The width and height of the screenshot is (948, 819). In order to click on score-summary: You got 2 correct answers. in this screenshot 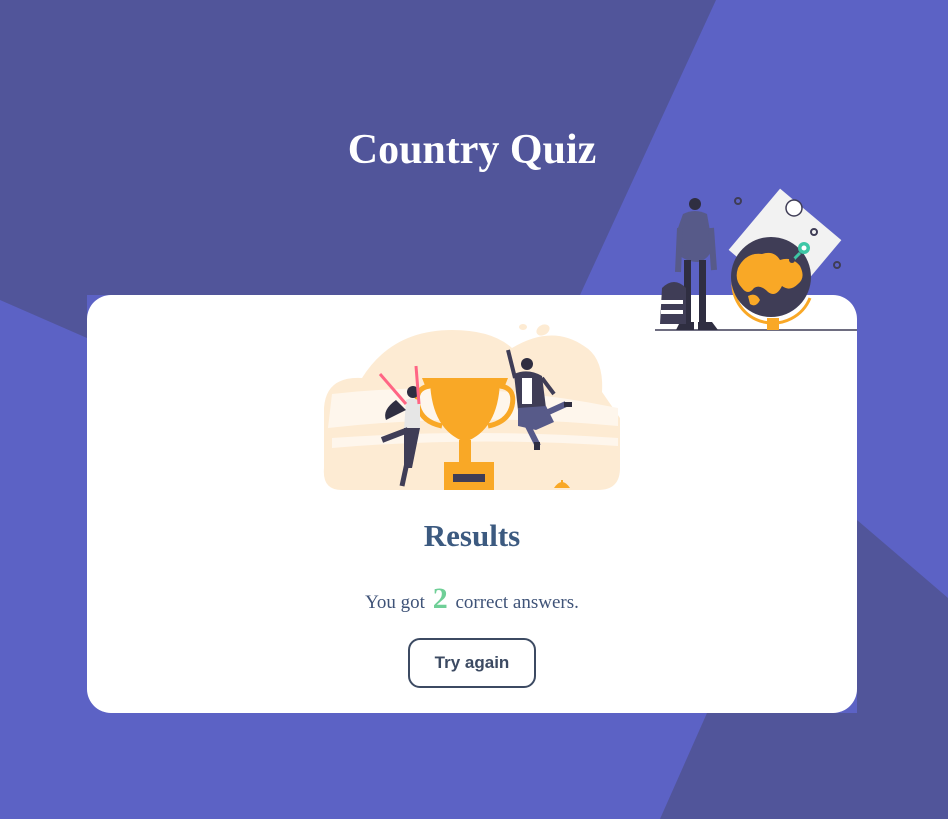, I will do `click(472, 599)`.